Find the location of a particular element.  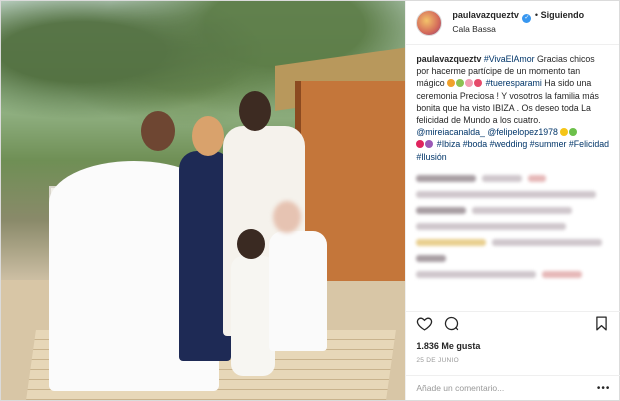

photo-person-groom-head is located at coordinates (255, 111).